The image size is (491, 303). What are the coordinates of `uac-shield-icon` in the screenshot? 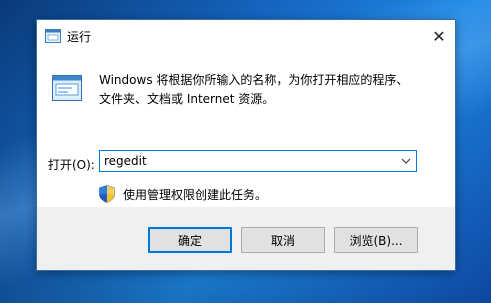 It's located at (107, 194).